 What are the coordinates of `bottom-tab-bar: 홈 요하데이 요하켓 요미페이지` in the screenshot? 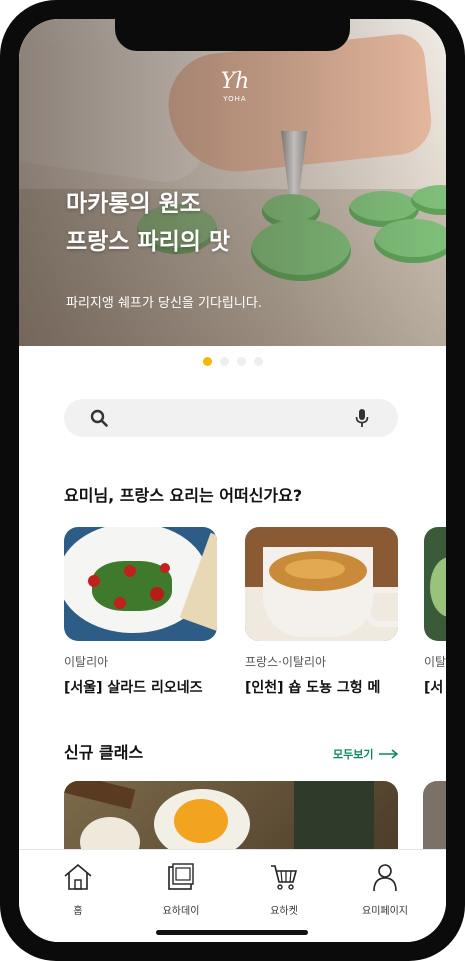 It's located at (232, 895).